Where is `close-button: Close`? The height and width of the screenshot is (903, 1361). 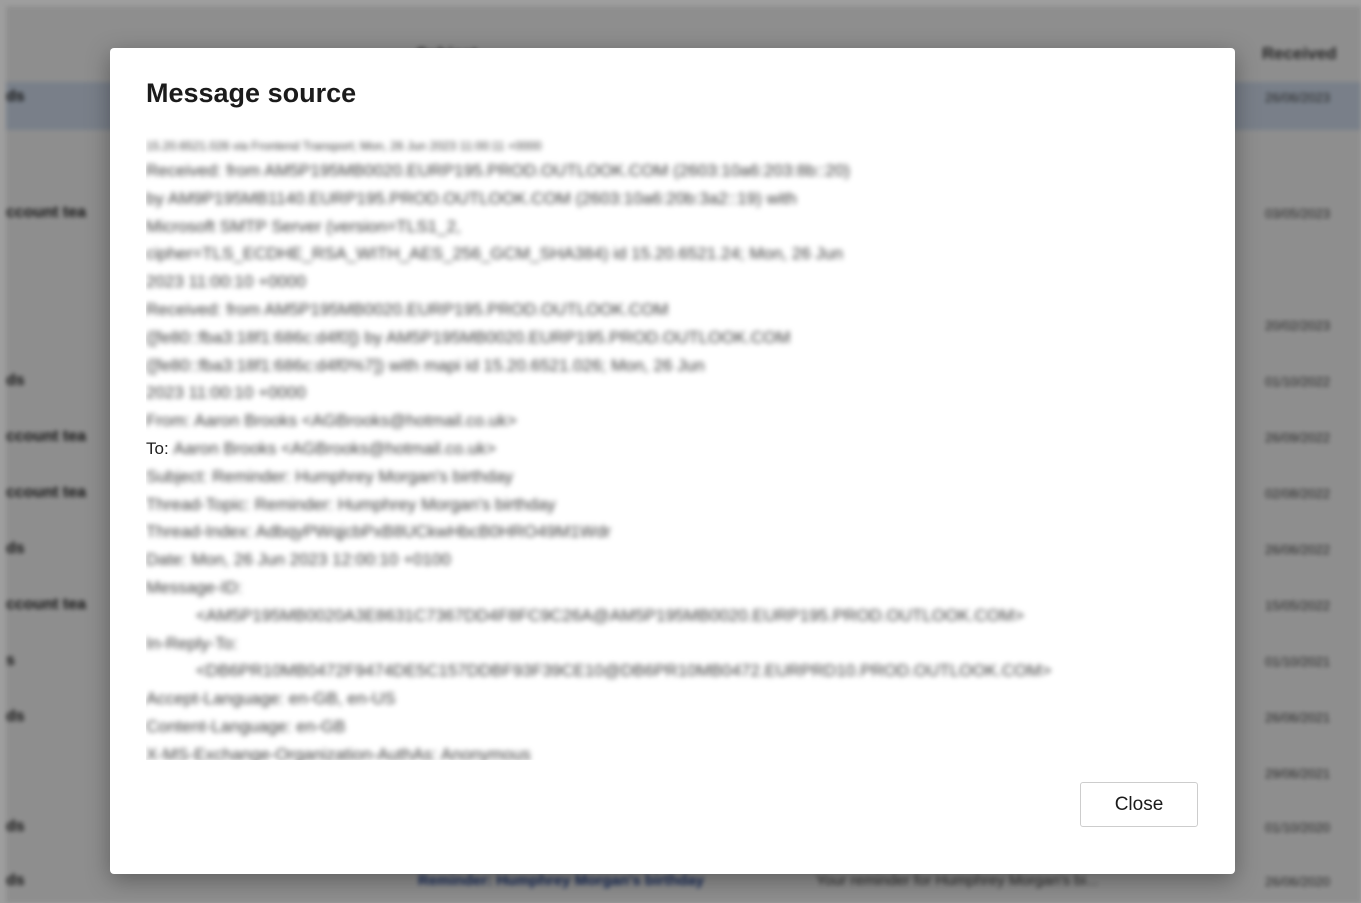 close-button: Close is located at coordinates (1139, 804).